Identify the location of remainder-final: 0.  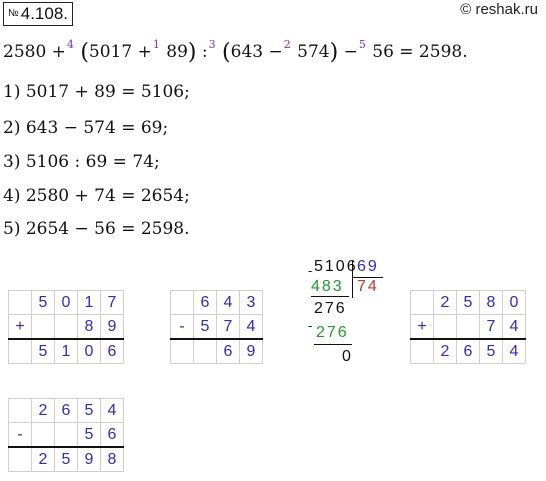
(347, 356).